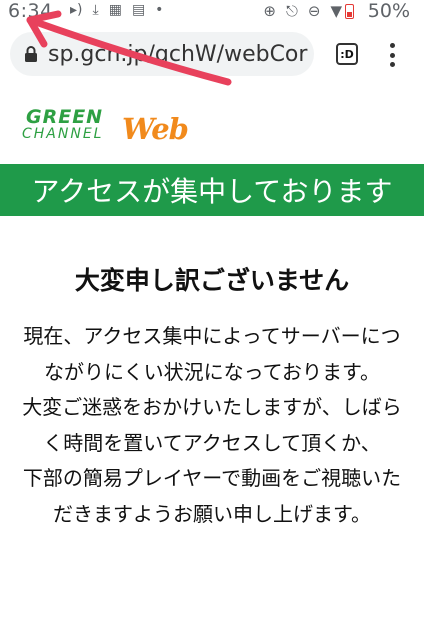 The height and width of the screenshot is (640, 424). Describe the element at coordinates (95, 10) in the screenshot. I see `download-icon: ⤓` at that location.